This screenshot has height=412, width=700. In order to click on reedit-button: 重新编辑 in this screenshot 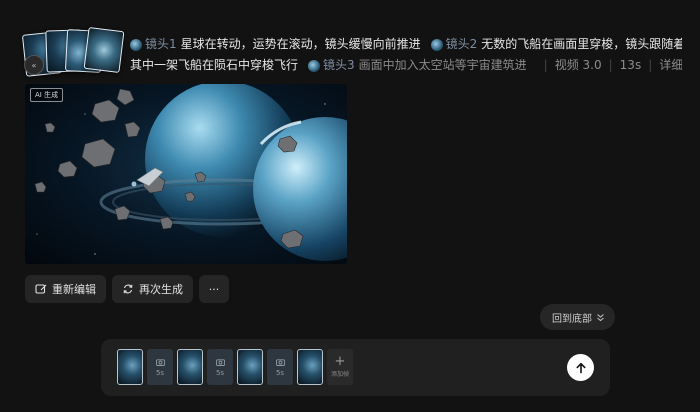, I will do `click(65, 289)`.